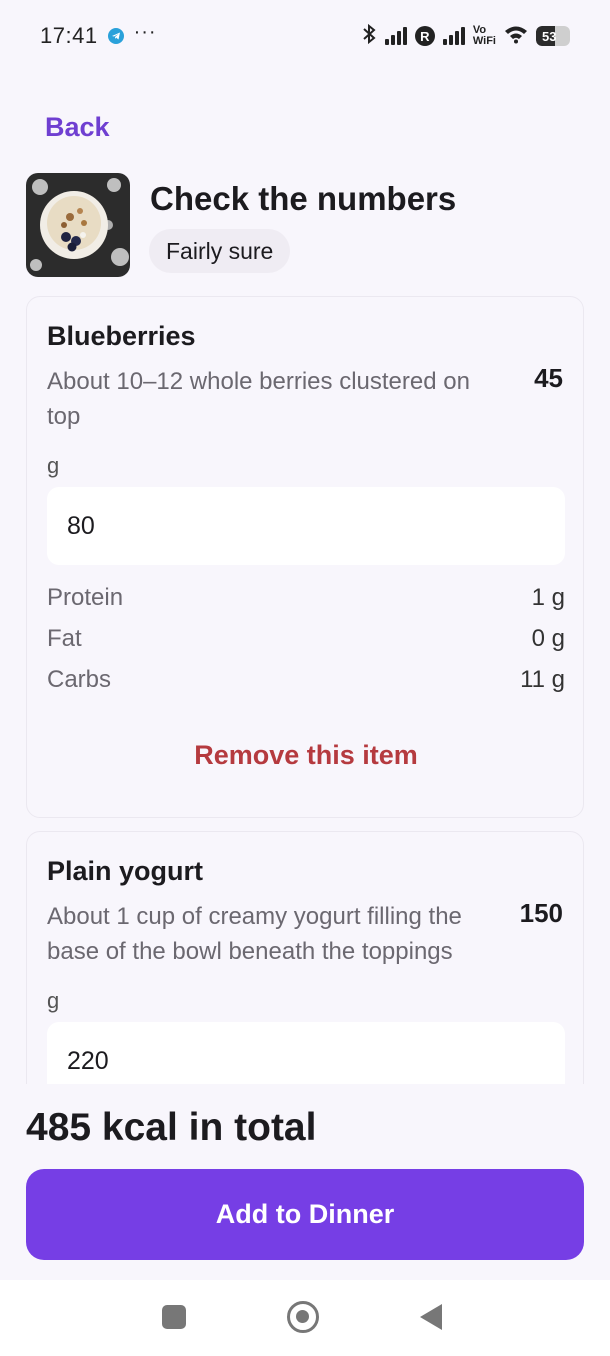 This screenshot has width=610, height=1356. I want to click on vowifi-bottom-text: WiFi, so click(484, 41).